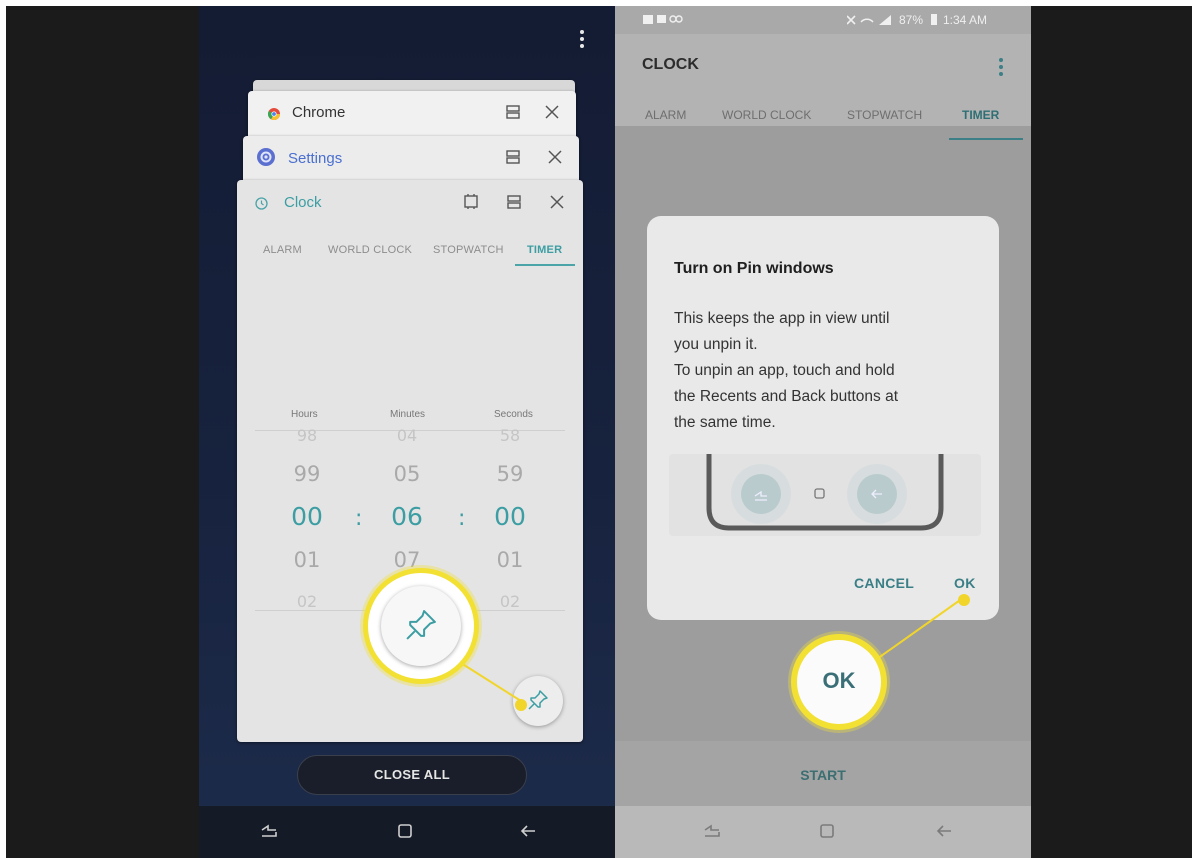 The image size is (1198, 858). I want to click on start-button: START, so click(823, 775).